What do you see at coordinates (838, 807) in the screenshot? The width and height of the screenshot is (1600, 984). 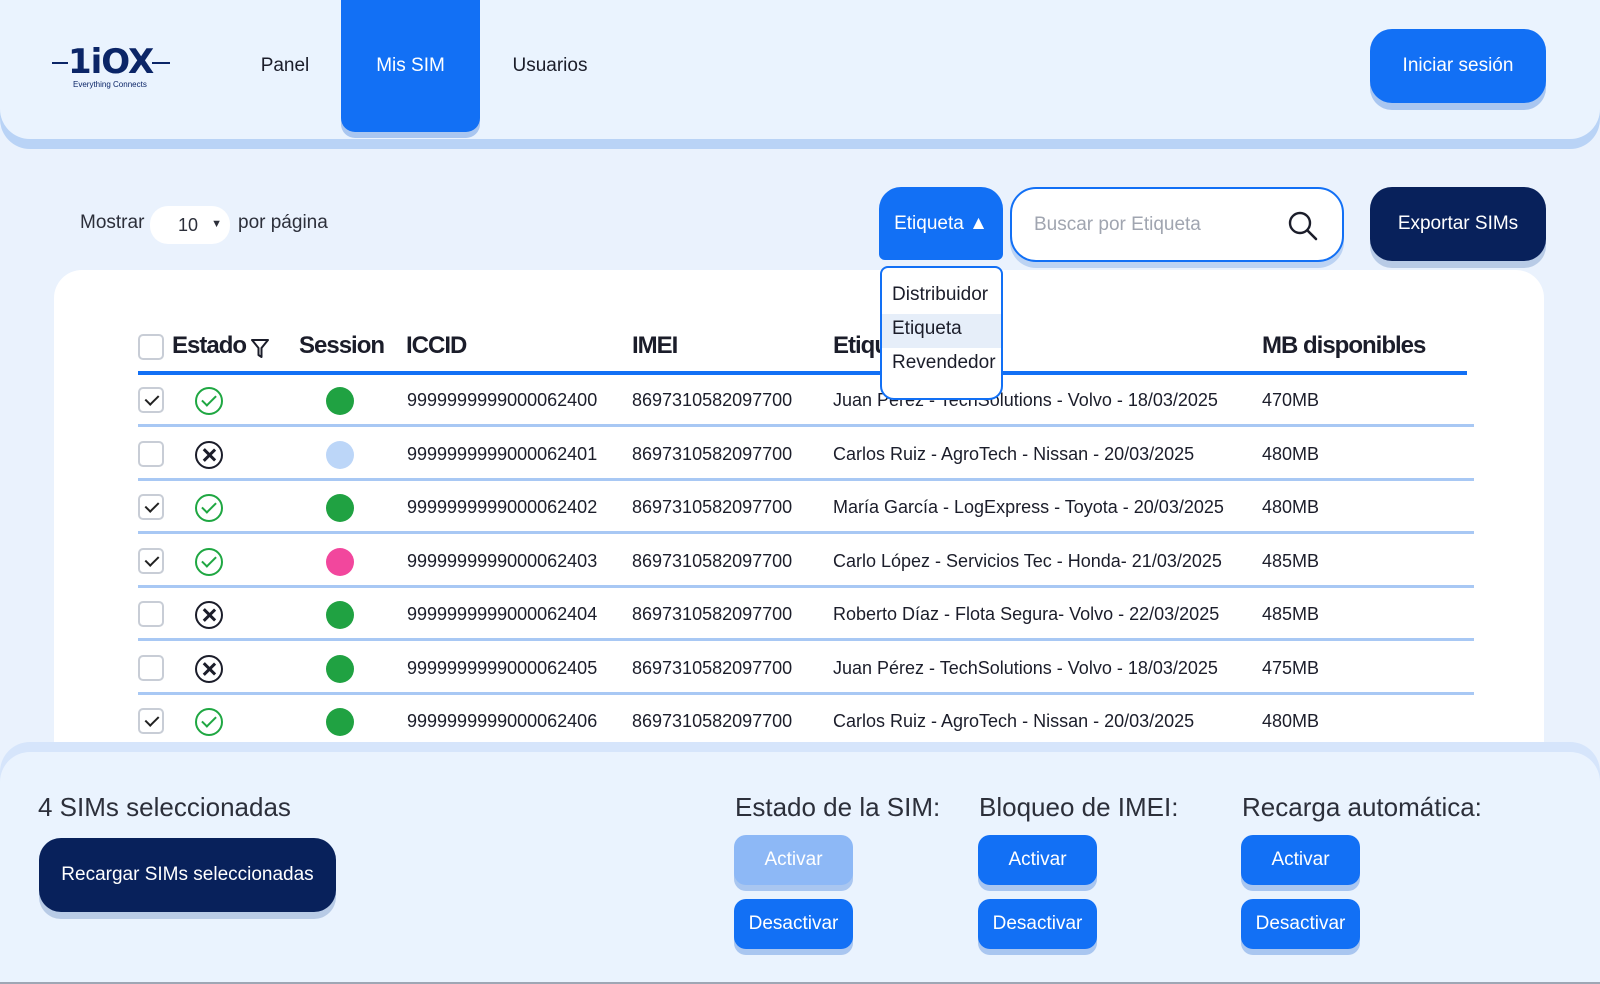 I see `sim-status-title: Estado de la SIM:` at bounding box center [838, 807].